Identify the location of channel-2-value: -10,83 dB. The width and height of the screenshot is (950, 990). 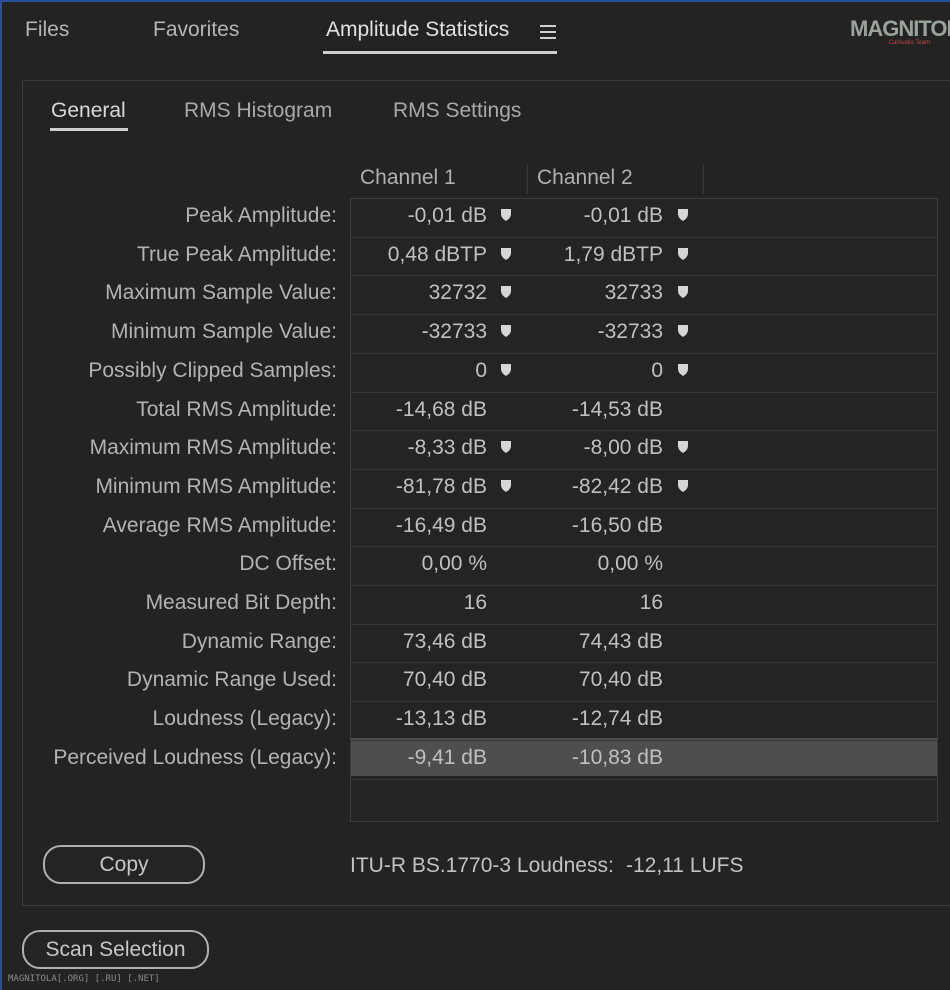
(595, 758).